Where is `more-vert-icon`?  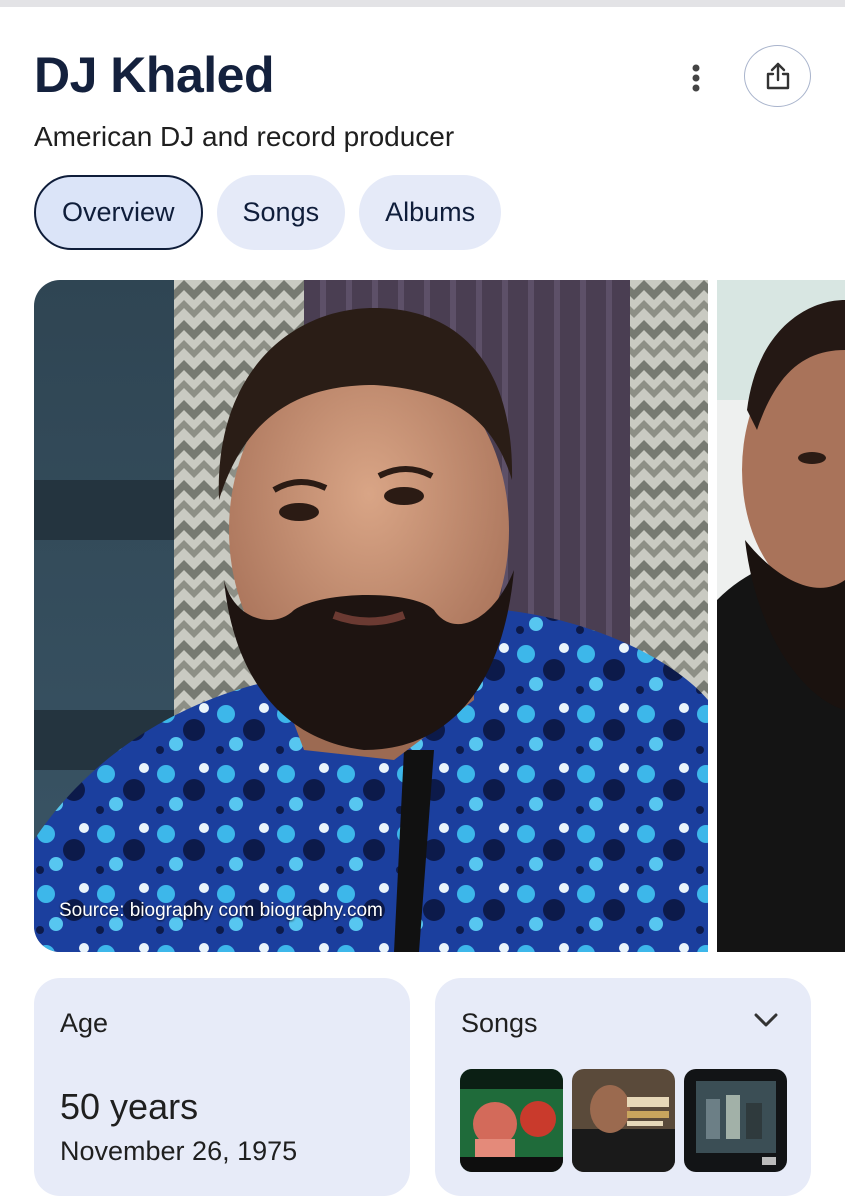
more-vert-icon is located at coordinates (696, 78).